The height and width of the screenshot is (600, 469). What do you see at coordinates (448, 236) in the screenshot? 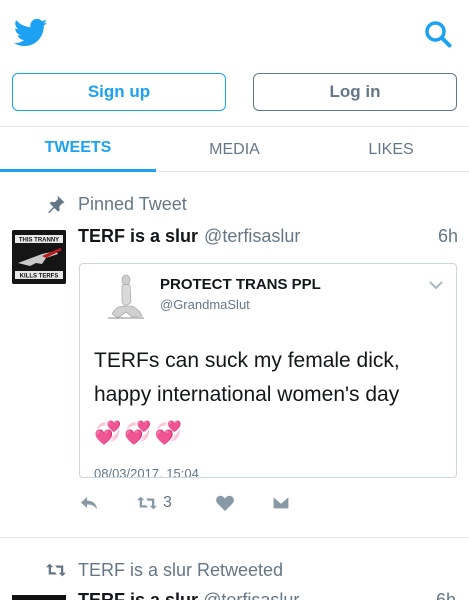
I see `tweet-timestamp: 6h` at bounding box center [448, 236].